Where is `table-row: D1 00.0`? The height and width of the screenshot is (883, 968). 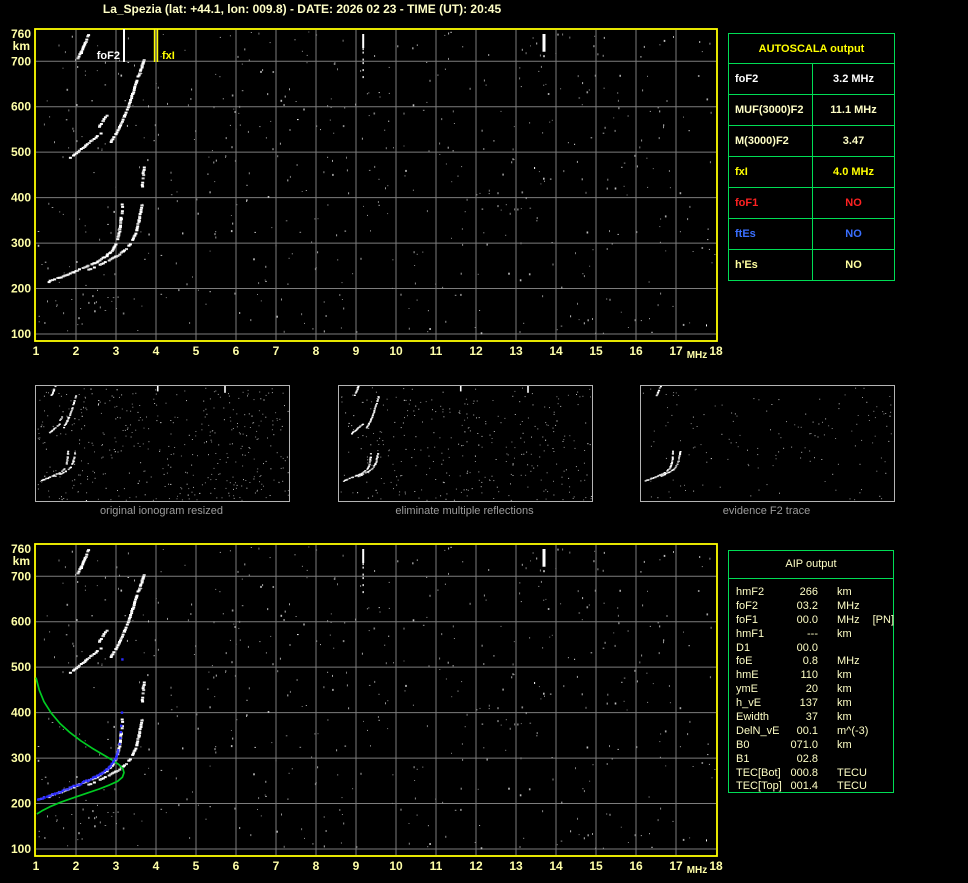 table-row: D1 00.0 is located at coordinates (814, 649).